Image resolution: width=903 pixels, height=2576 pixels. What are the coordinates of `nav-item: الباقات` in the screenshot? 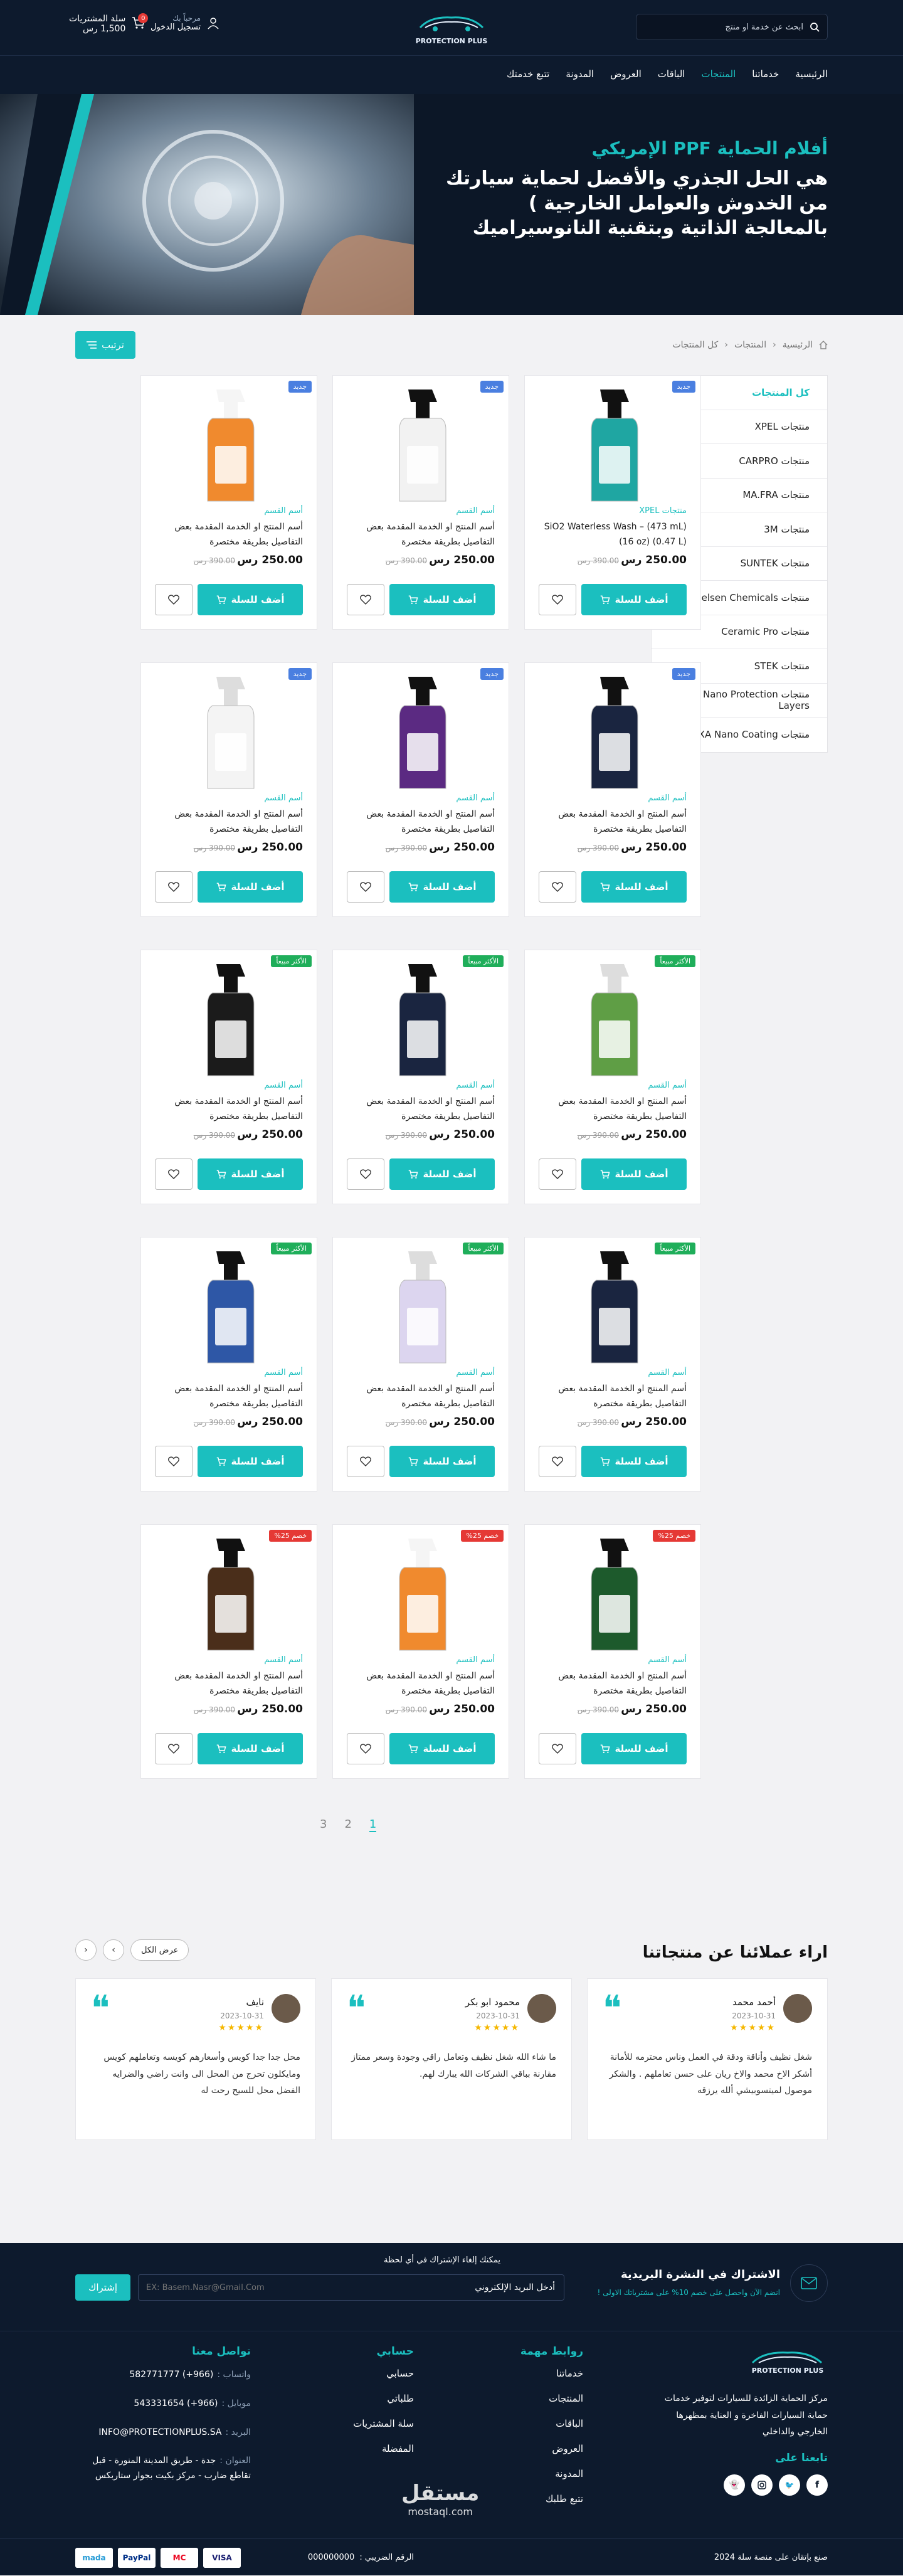 It's located at (671, 74).